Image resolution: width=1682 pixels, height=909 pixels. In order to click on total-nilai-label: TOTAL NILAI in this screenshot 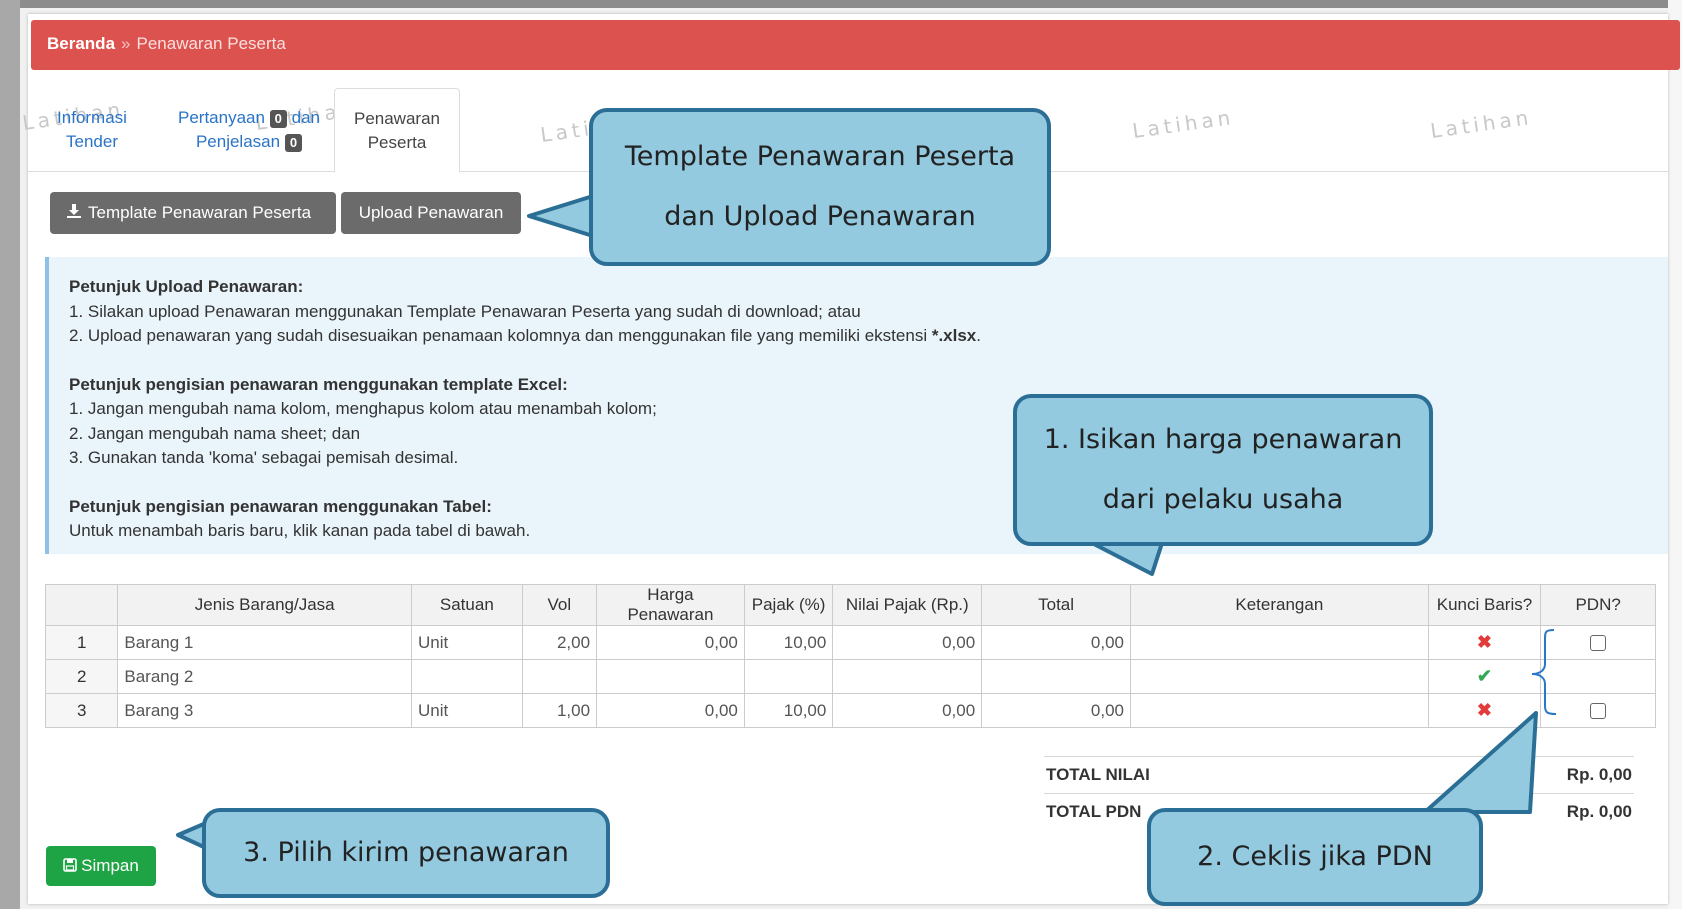, I will do `click(1098, 774)`.